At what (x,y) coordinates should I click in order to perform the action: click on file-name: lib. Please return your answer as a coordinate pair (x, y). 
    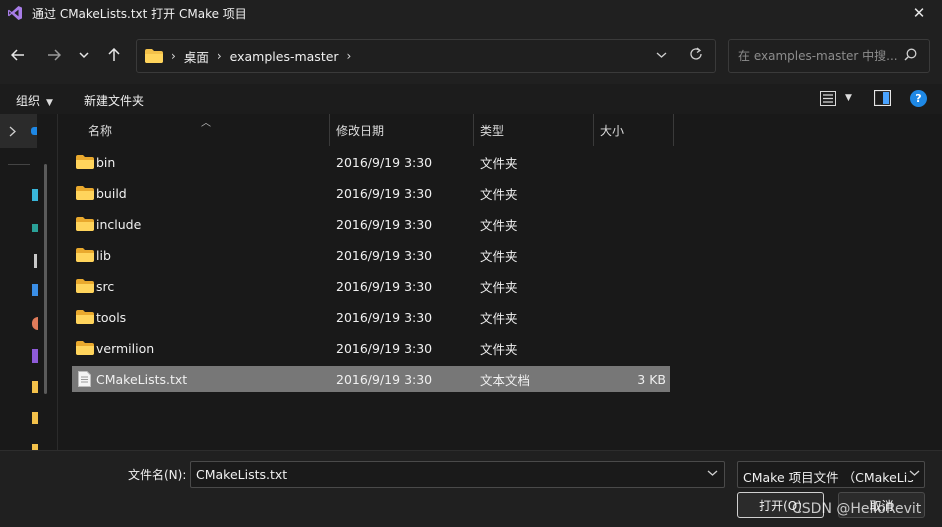
    Looking at the image, I should click on (103, 255).